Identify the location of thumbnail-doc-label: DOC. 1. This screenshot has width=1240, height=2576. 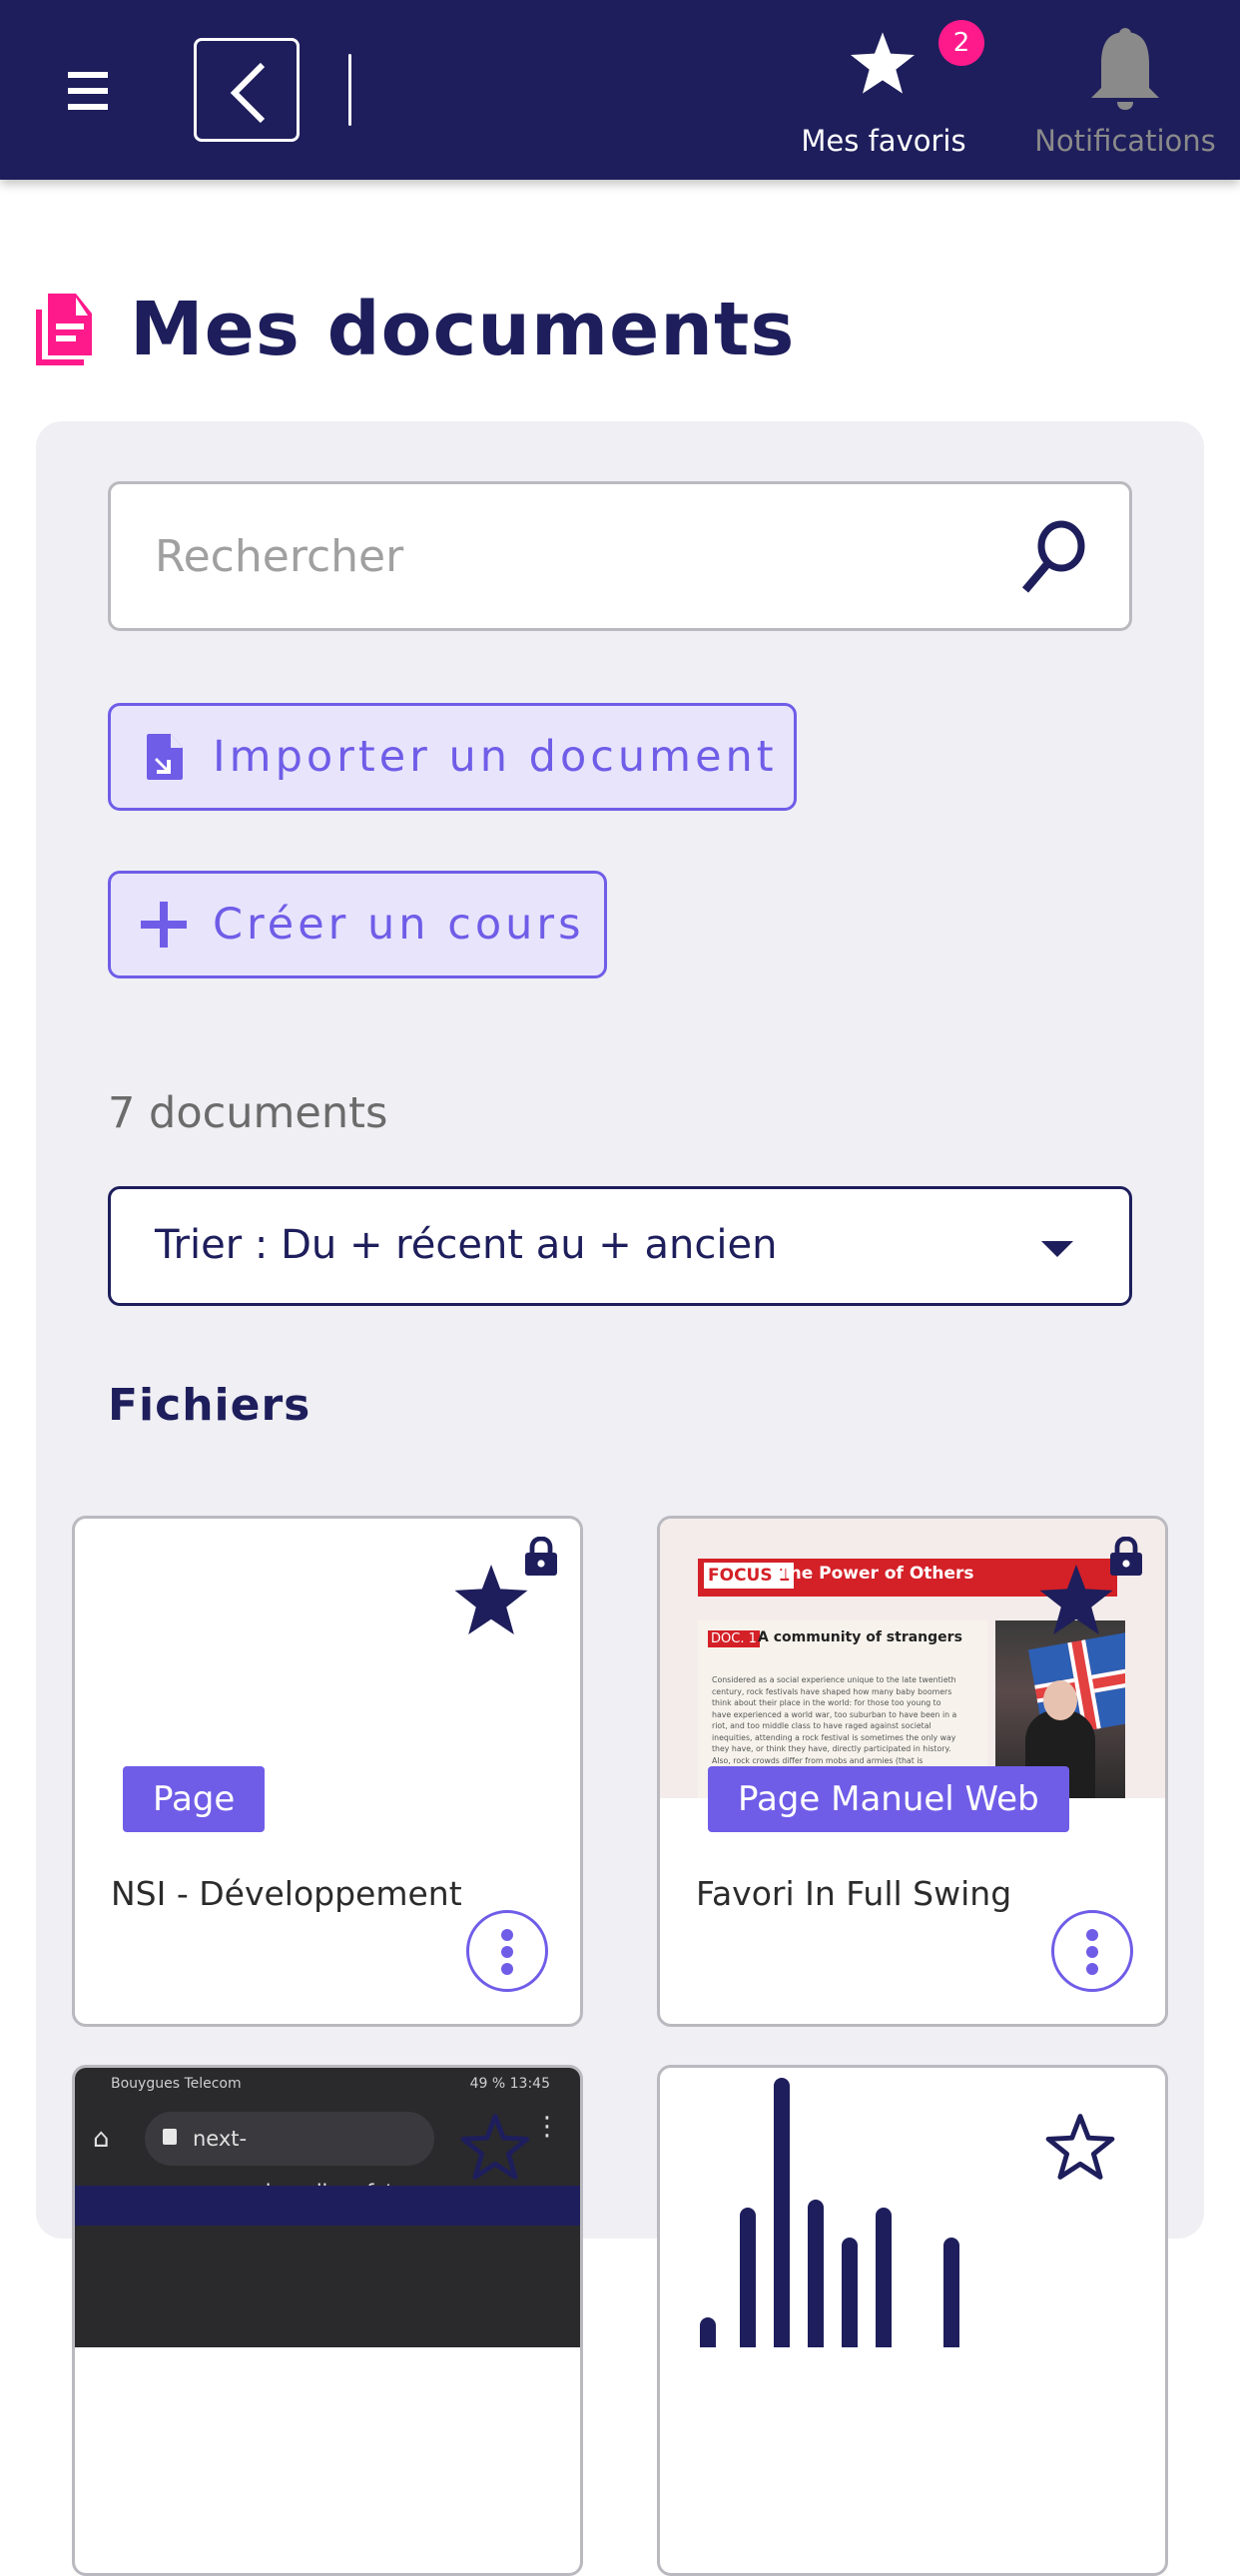
(734, 1638).